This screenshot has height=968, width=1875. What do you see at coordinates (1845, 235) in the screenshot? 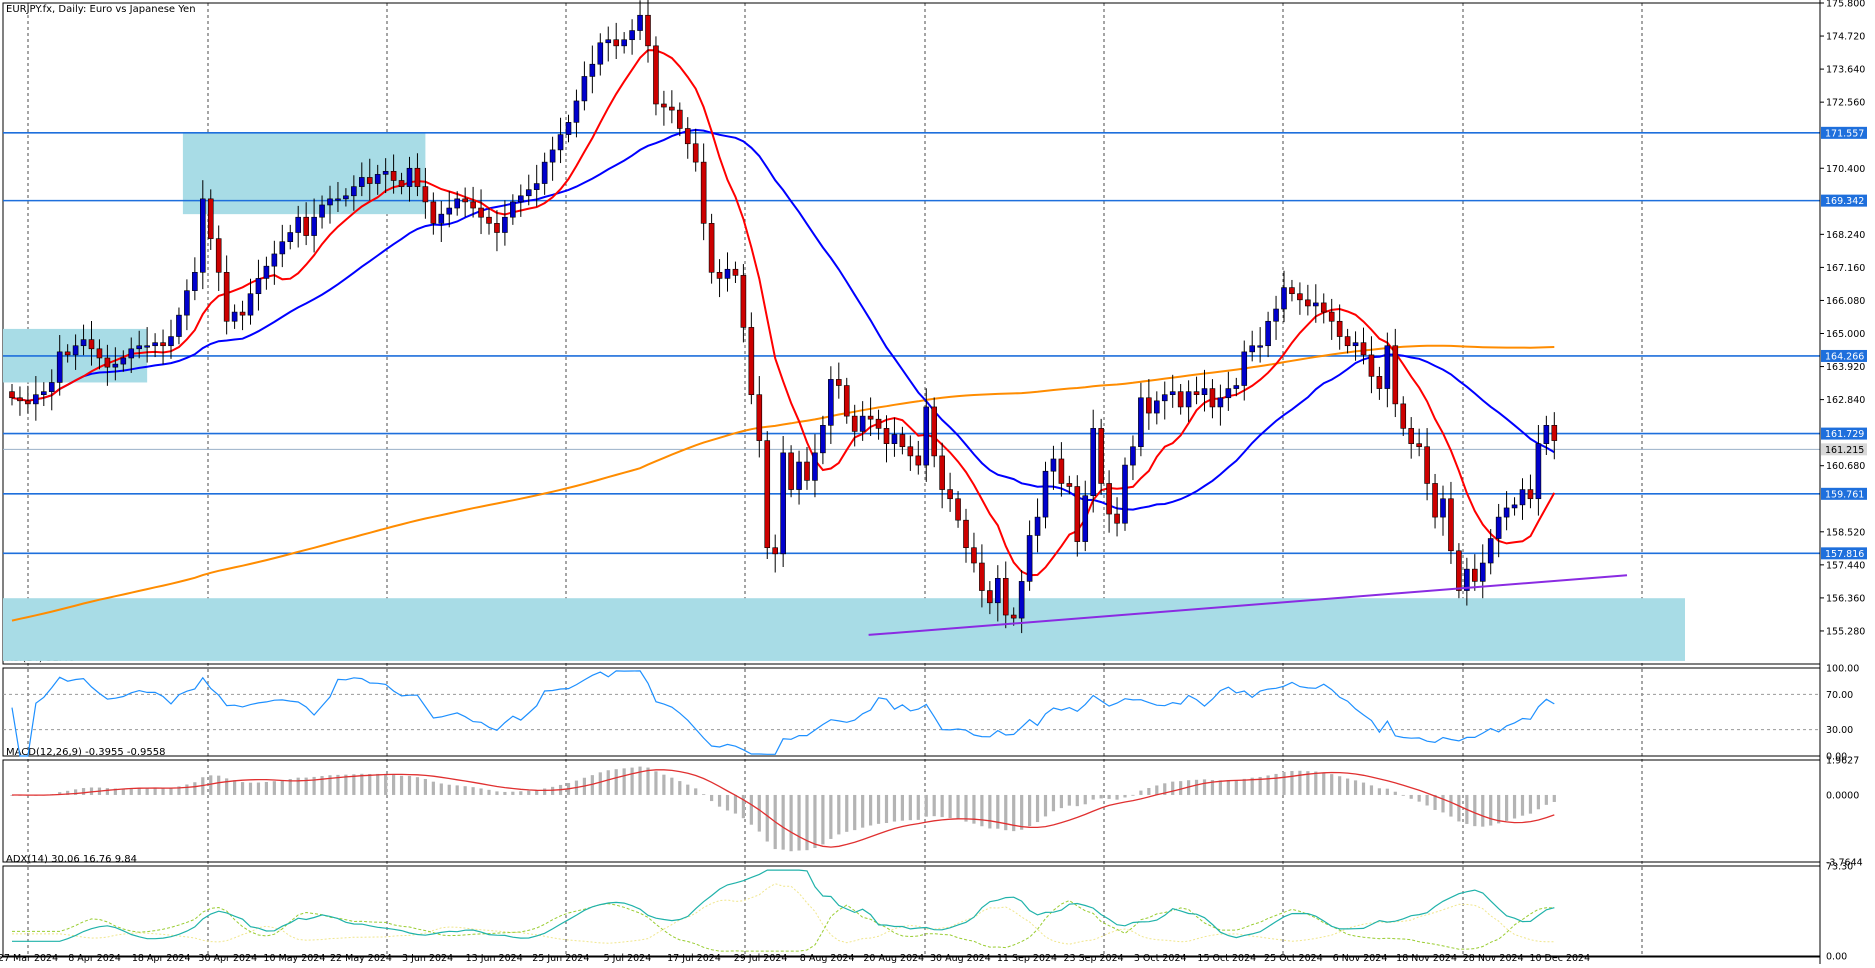
I see `y-tick-label: 168.240` at bounding box center [1845, 235].